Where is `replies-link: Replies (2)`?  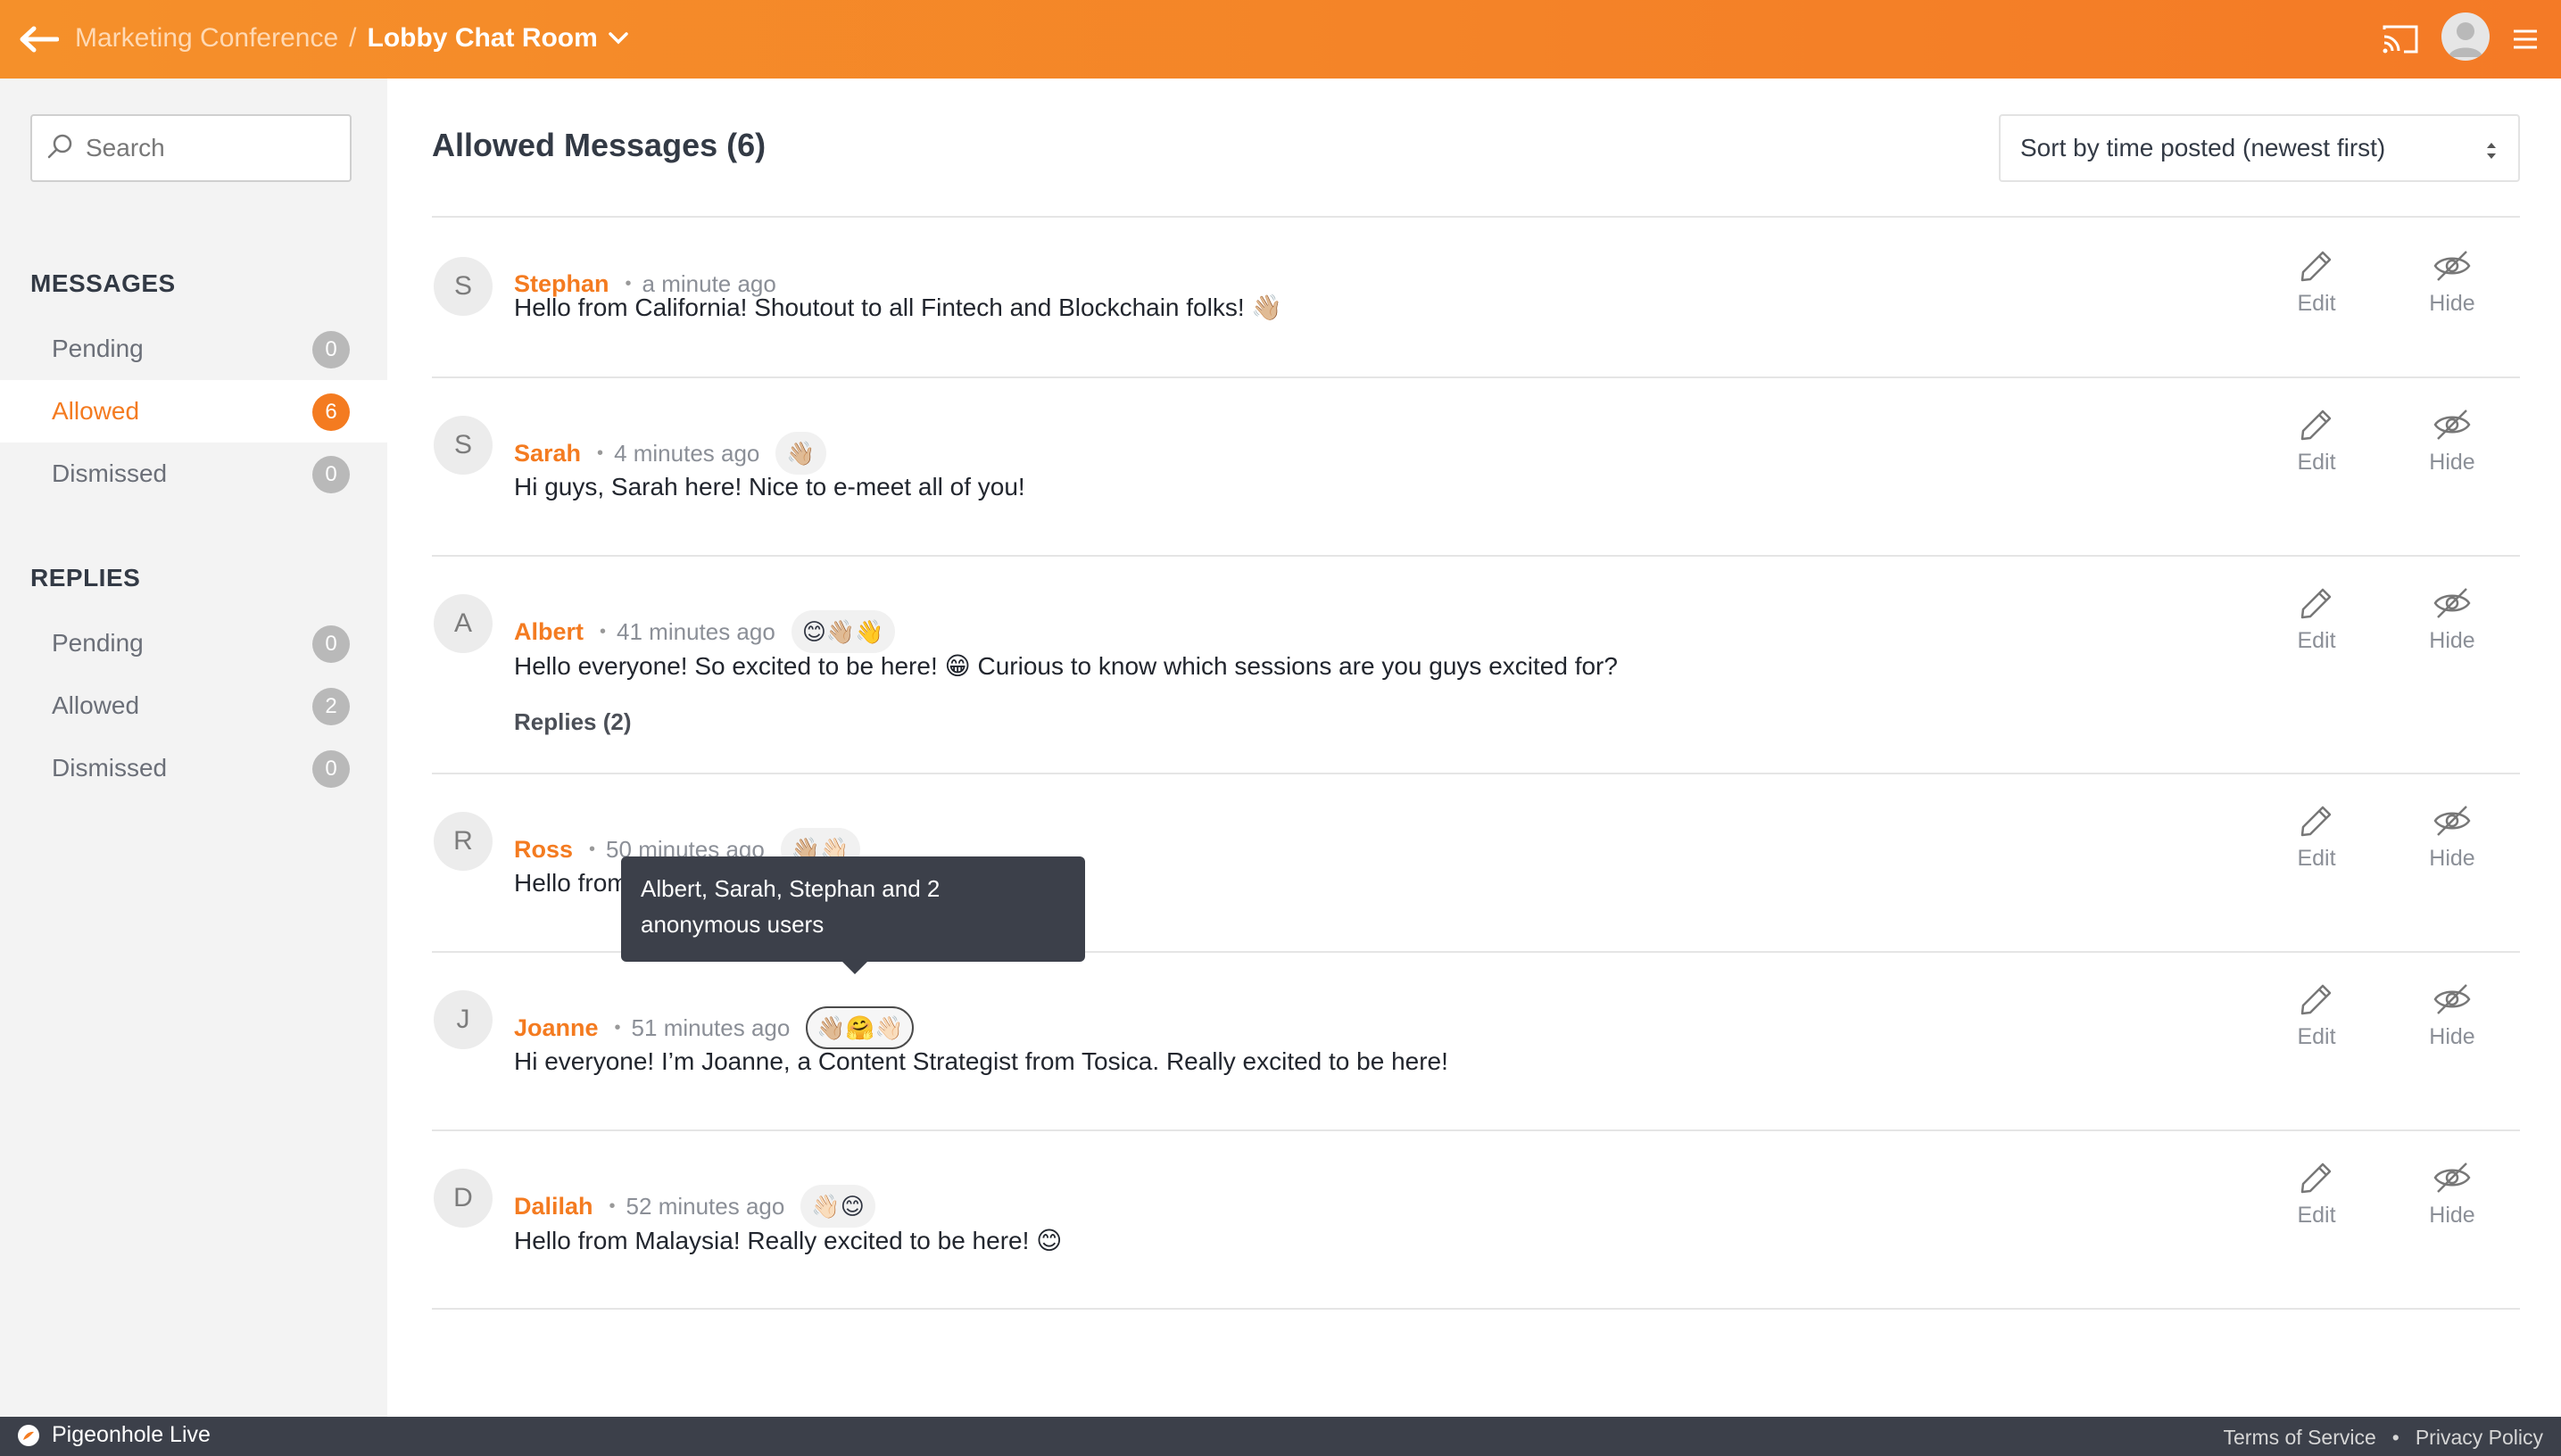 replies-link: Replies (2) is located at coordinates (573, 722).